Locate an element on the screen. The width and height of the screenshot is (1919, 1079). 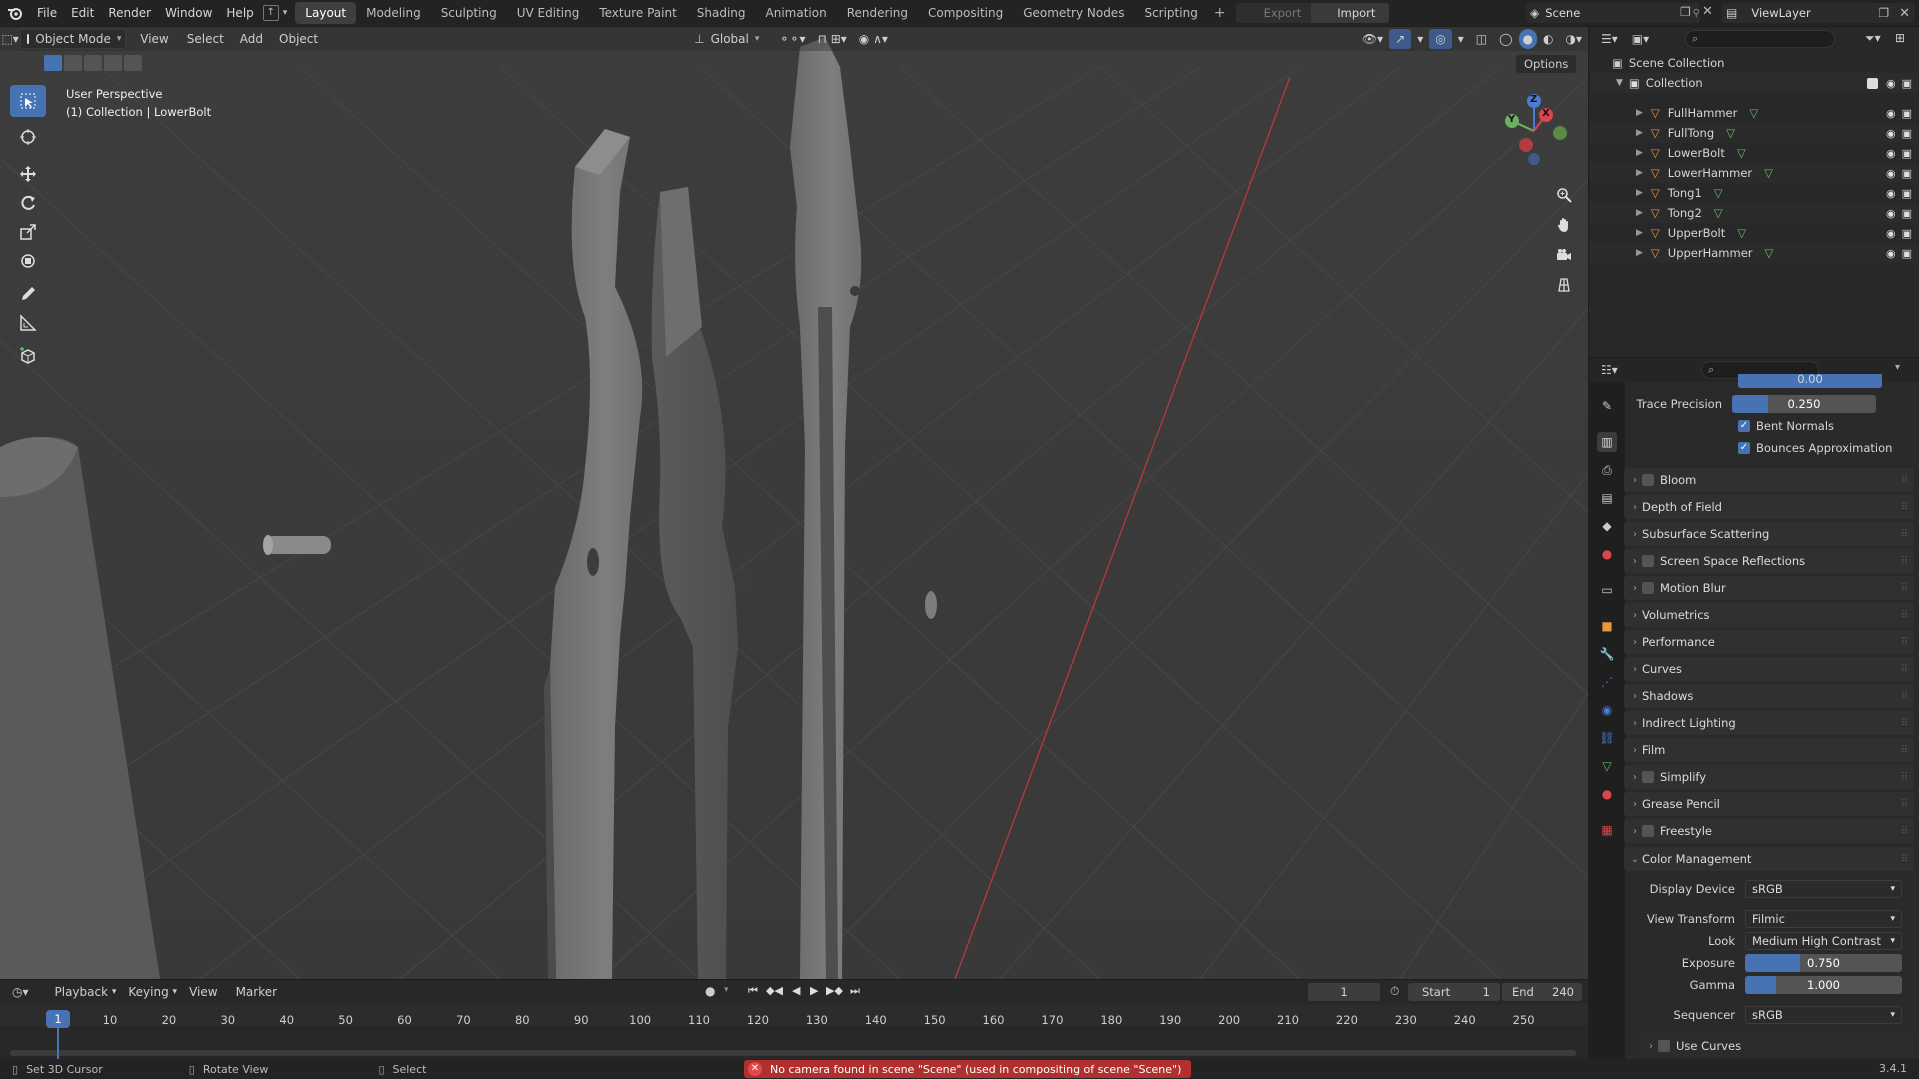
delete-scene-icon: ✕ is located at coordinates (1707, 11).